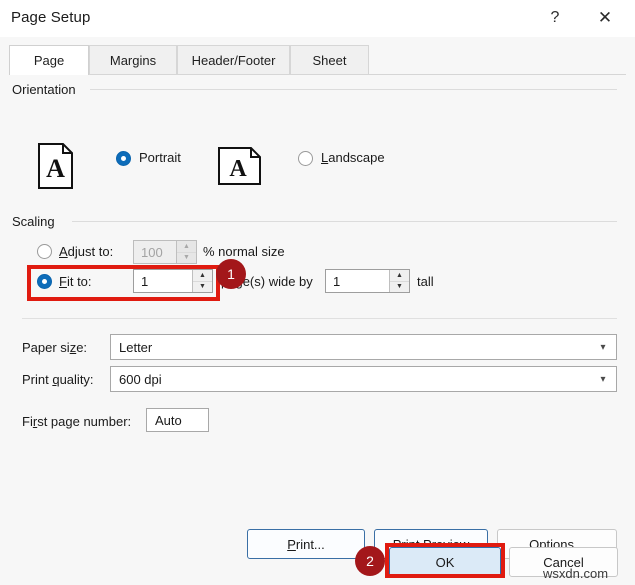 The height and width of the screenshot is (585, 635). Describe the element at coordinates (49, 60) in the screenshot. I see `tab-page: Page` at that location.